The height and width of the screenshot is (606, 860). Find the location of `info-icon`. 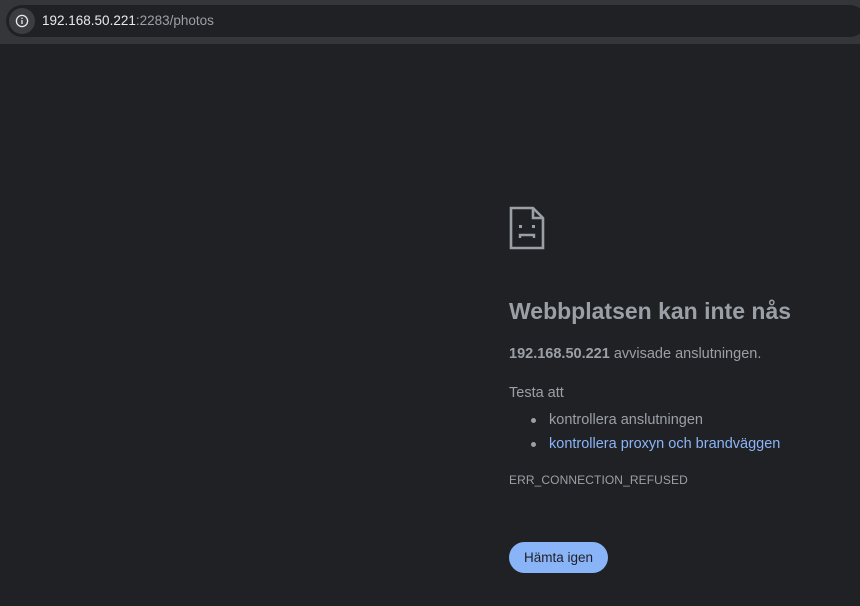

info-icon is located at coordinates (22, 21).